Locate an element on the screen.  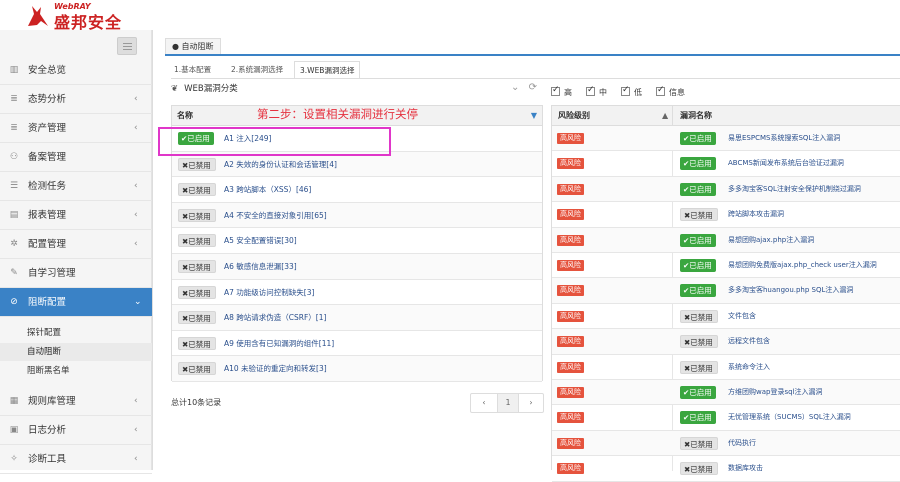
vulnerability-name: 易想团购ajax.php注入漏洞 is located at coordinates (771, 240).